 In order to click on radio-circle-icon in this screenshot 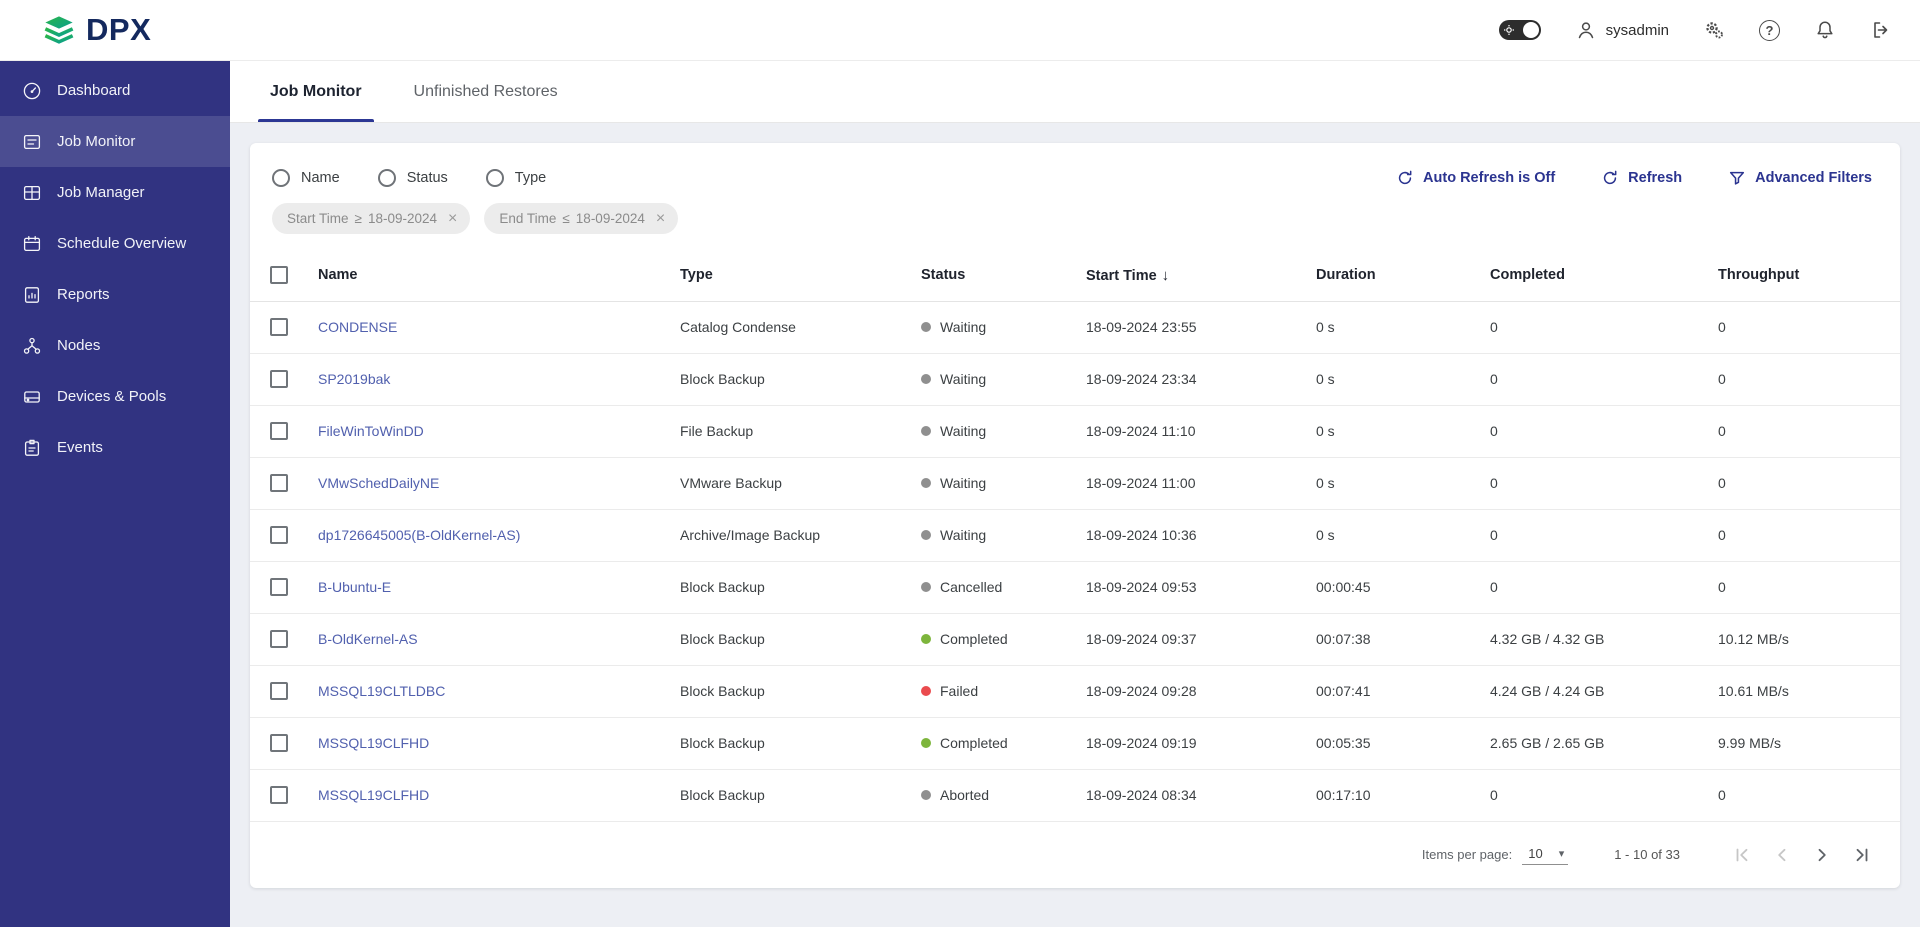, I will do `click(386, 178)`.